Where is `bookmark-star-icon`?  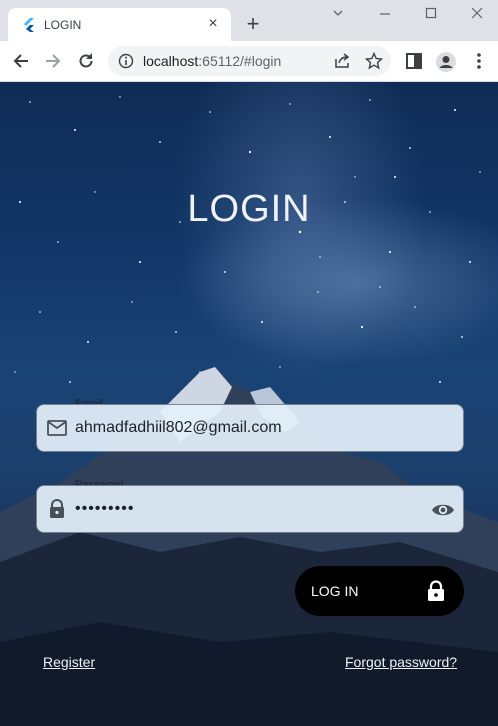 bookmark-star-icon is located at coordinates (374, 61).